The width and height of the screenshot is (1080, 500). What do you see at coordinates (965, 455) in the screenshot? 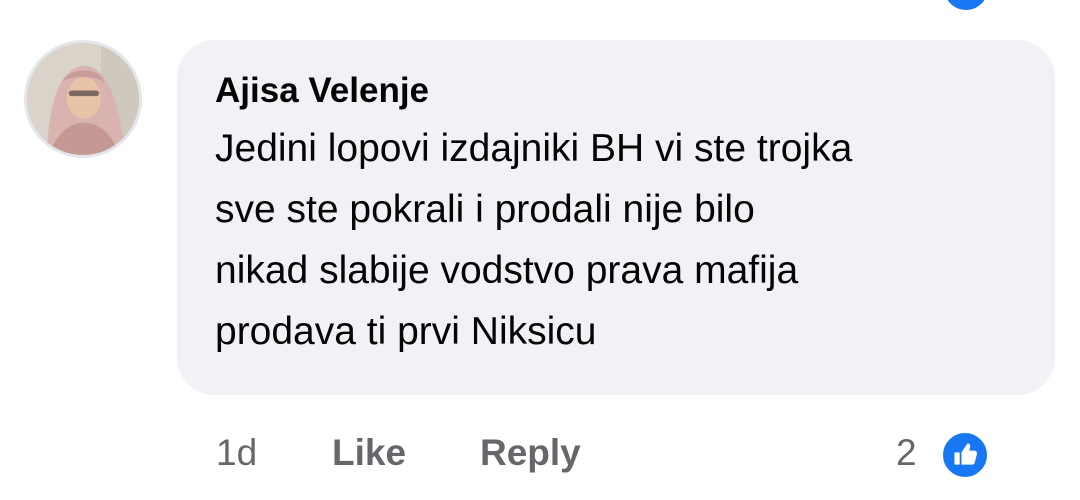
I see `thumbs-up-icon` at bounding box center [965, 455].